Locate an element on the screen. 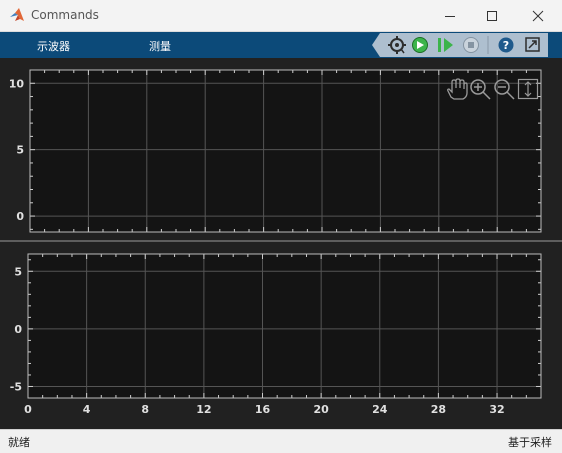 The image size is (562, 453). maximize-button is located at coordinates (492, 15).